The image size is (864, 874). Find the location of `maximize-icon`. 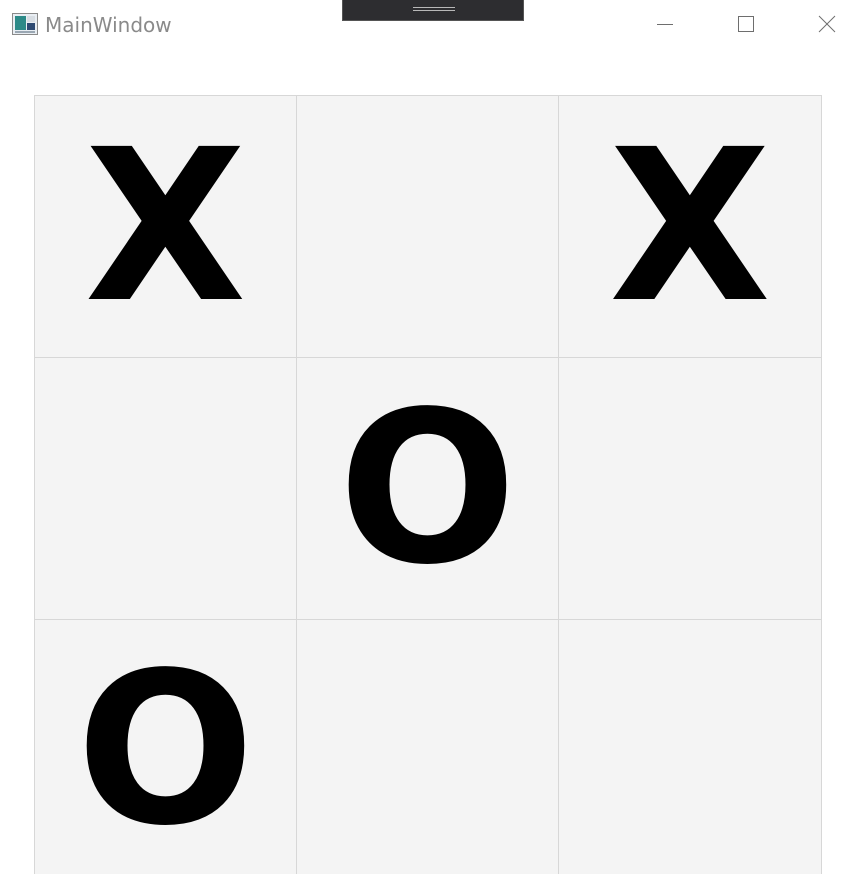

maximize-icon is located at coordinates (746, 24).